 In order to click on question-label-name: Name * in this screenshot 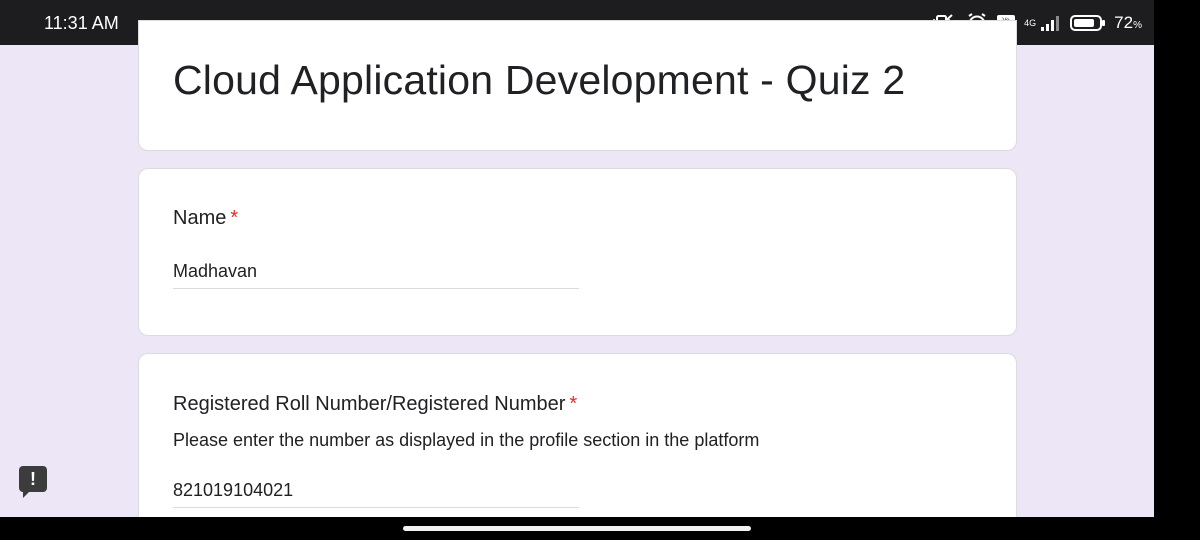, I will do `click(205, 218)`.